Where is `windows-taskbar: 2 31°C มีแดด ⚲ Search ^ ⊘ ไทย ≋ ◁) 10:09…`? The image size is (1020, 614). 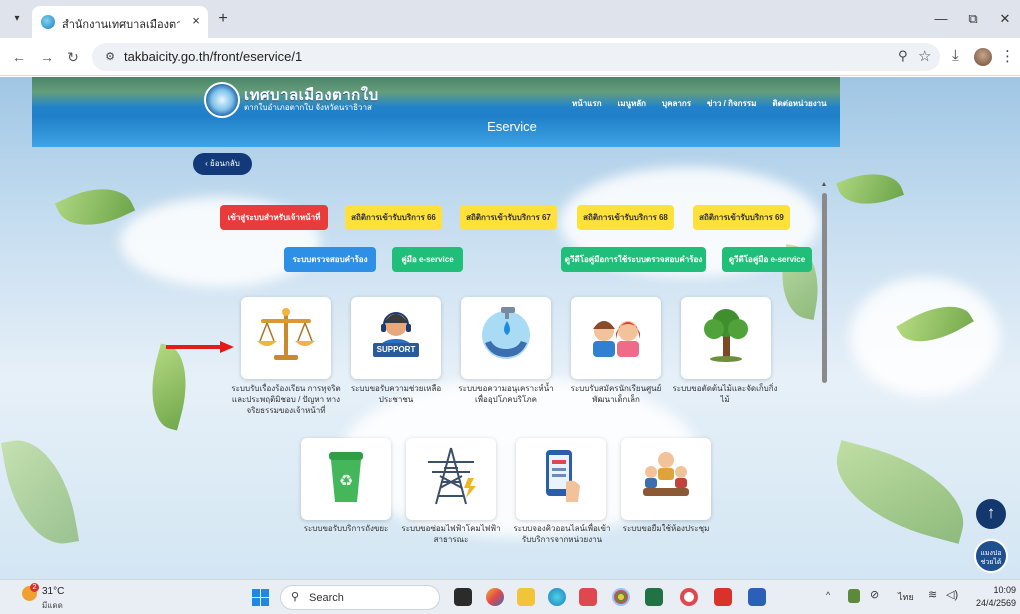 windows-taskbar: 2 31°C มีแดด ⚲ Search ^ ⊘ ไทย ≋ ◁) 10:09… is located at coordinates (510, 596).